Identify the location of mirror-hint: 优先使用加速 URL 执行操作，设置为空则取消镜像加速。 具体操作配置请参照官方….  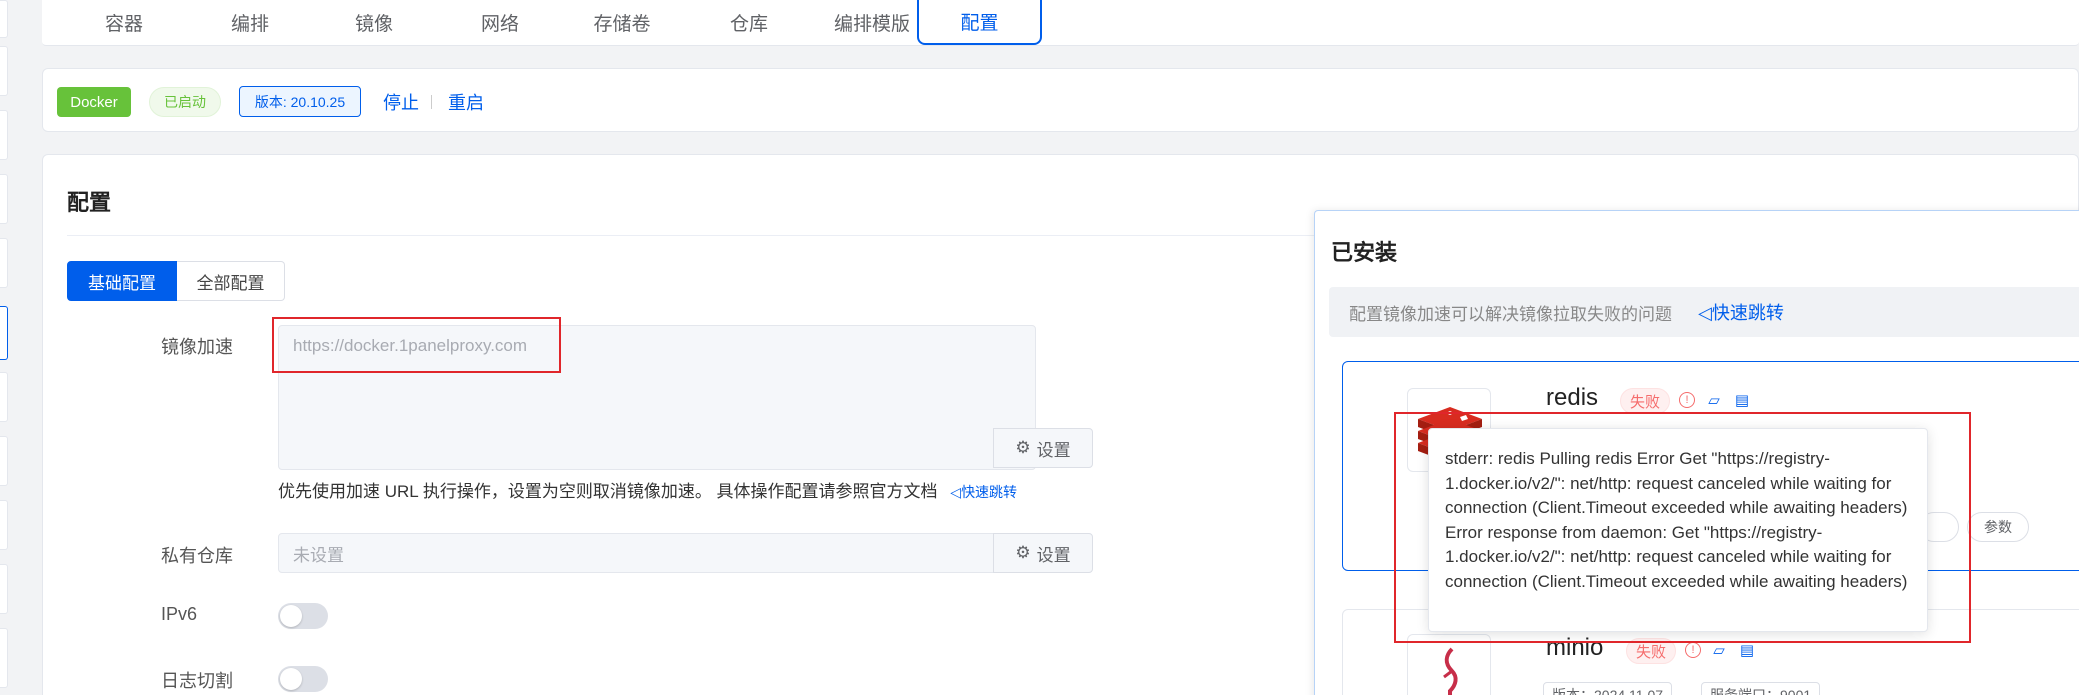
(647, 489).